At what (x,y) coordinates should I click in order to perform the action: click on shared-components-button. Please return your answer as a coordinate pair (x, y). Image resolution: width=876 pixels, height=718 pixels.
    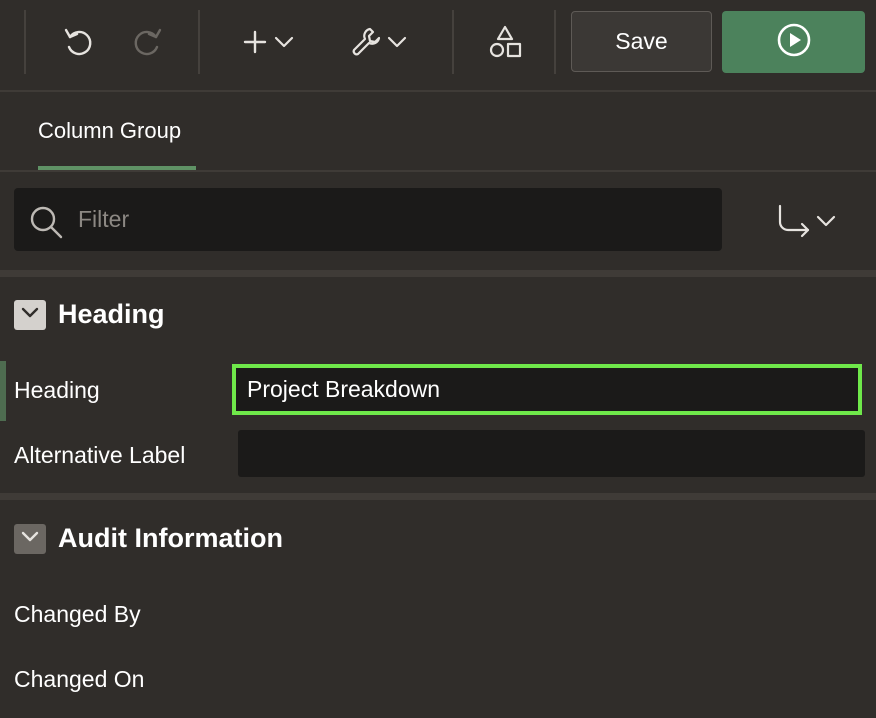
    Looking at the image, I should click on (505, 42).